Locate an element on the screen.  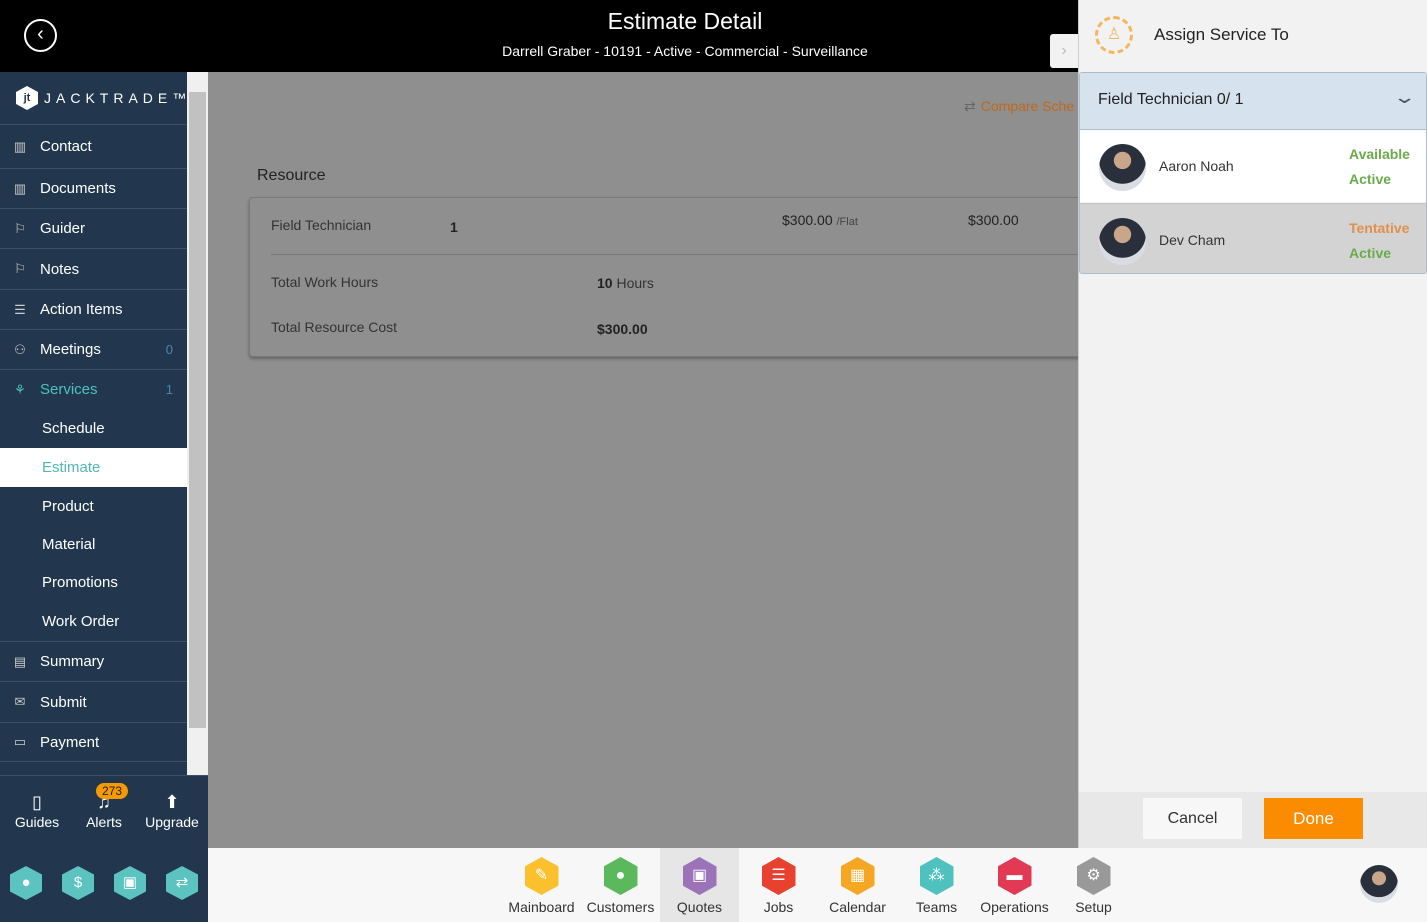
sidebar-item-notes: ⚐ Notes is located at coordinates (93, 268).